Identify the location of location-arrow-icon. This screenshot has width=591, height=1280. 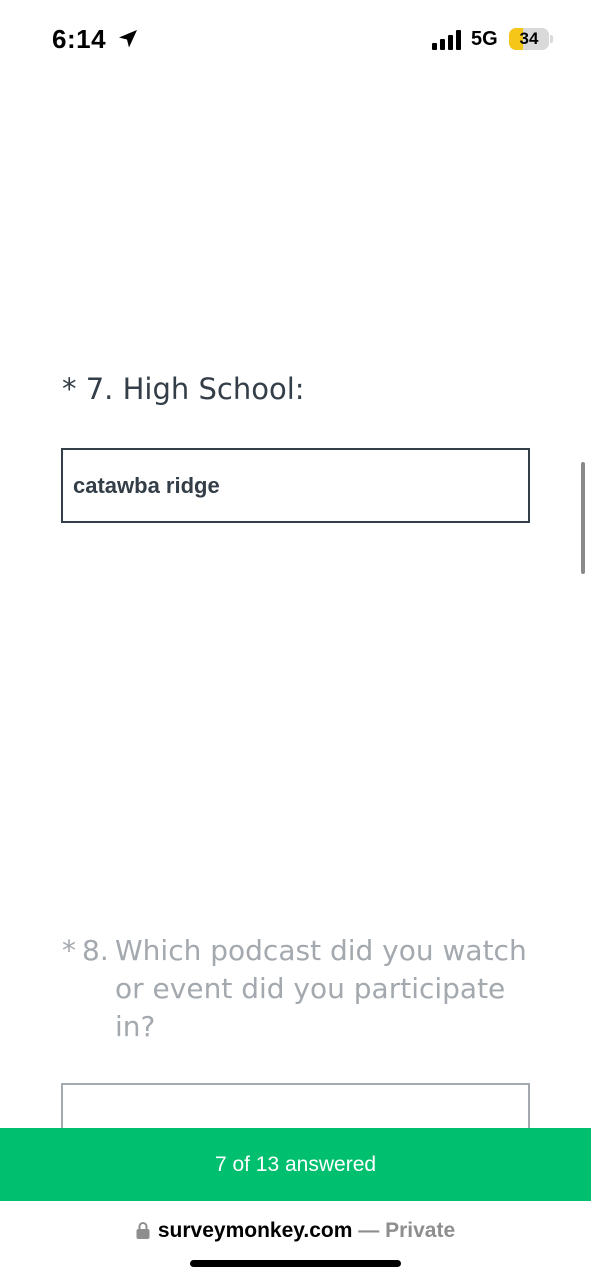
(128, 39).